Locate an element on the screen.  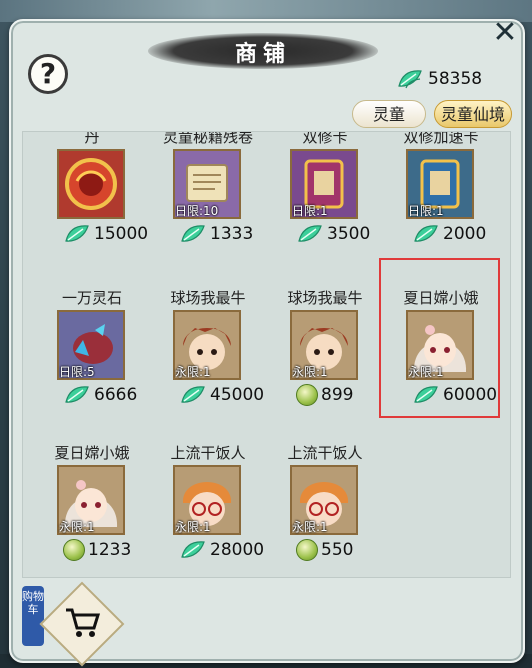
item-limit: 日限:5 is located at coordinates (77, 372).